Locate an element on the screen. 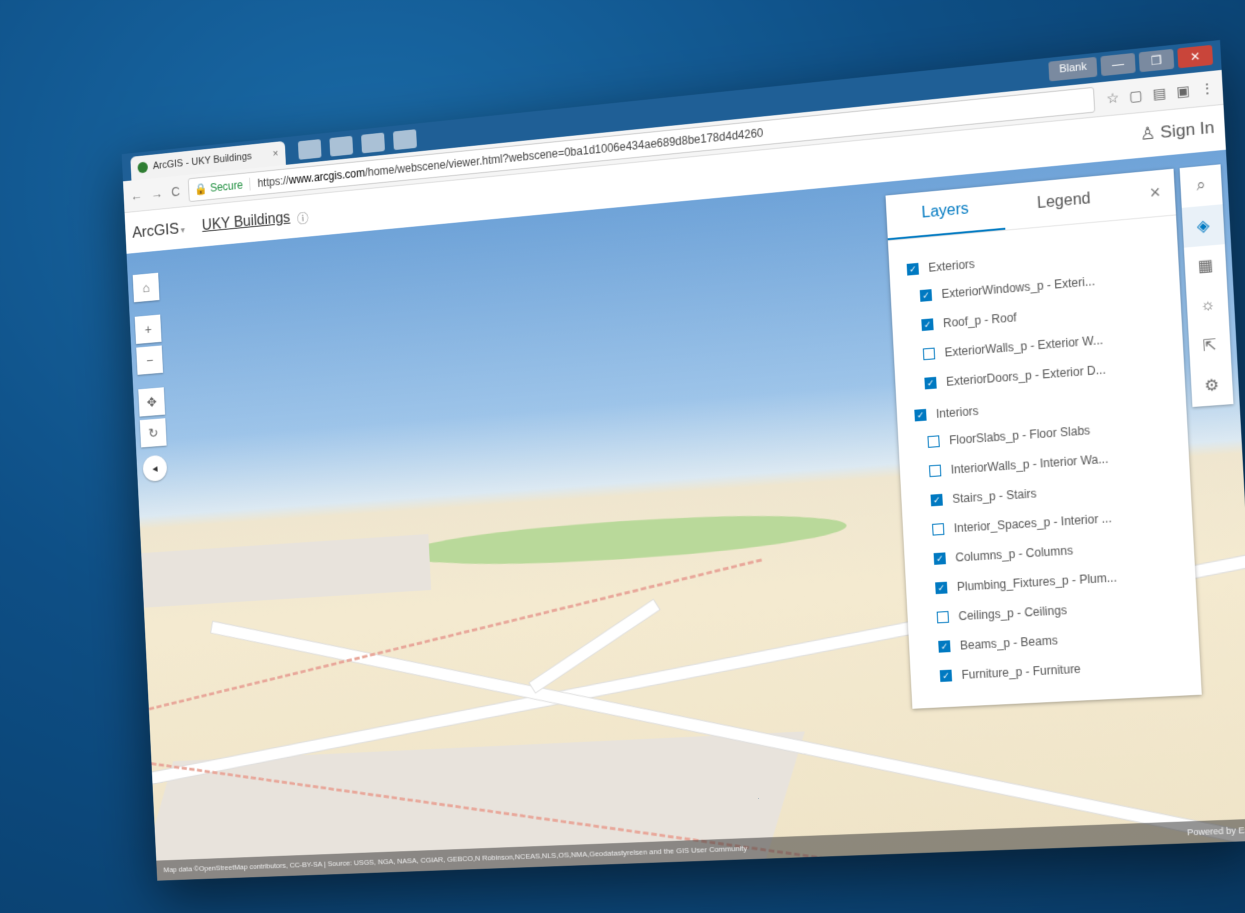  scene-title: UKY Buildings is located at coordinates (246, 222).